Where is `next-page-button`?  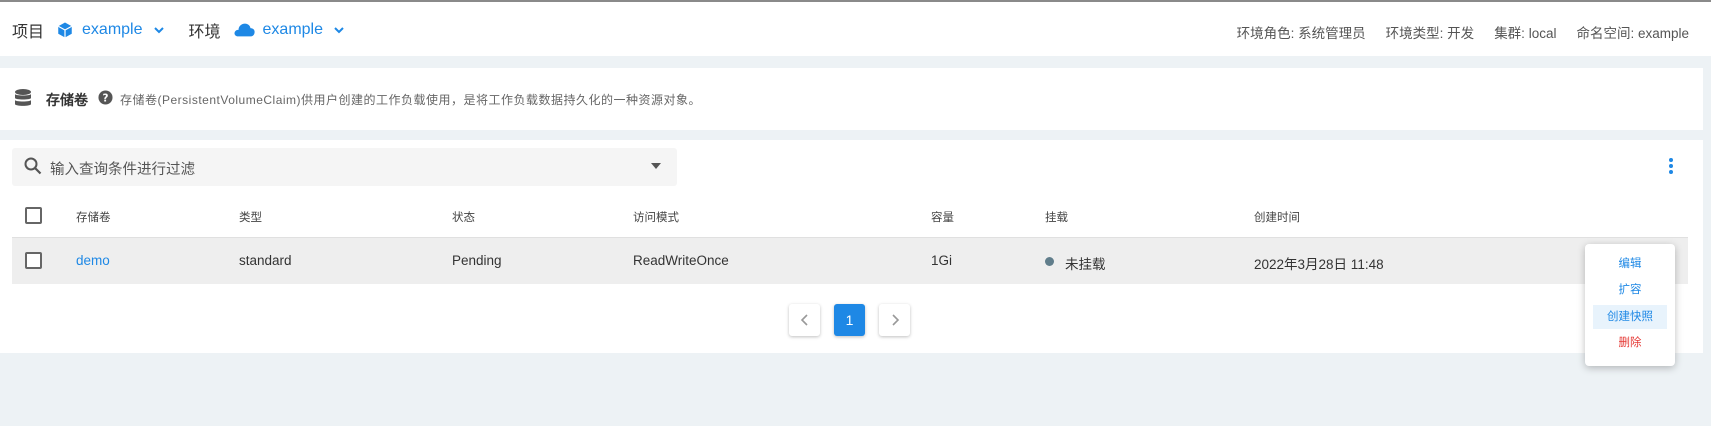 next-page-button is located at coordinates (894, 320).